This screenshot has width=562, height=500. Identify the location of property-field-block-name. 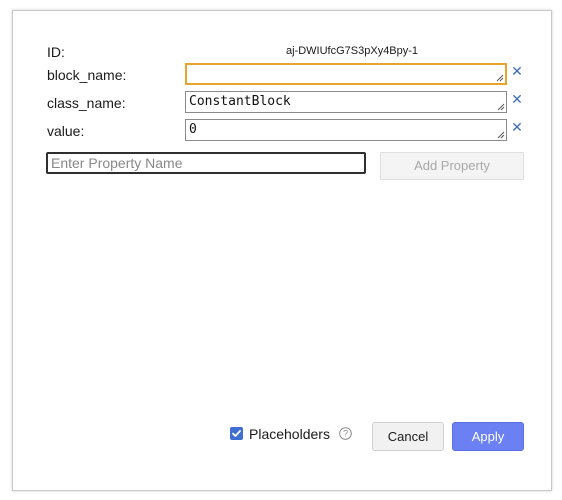
(346, 74).